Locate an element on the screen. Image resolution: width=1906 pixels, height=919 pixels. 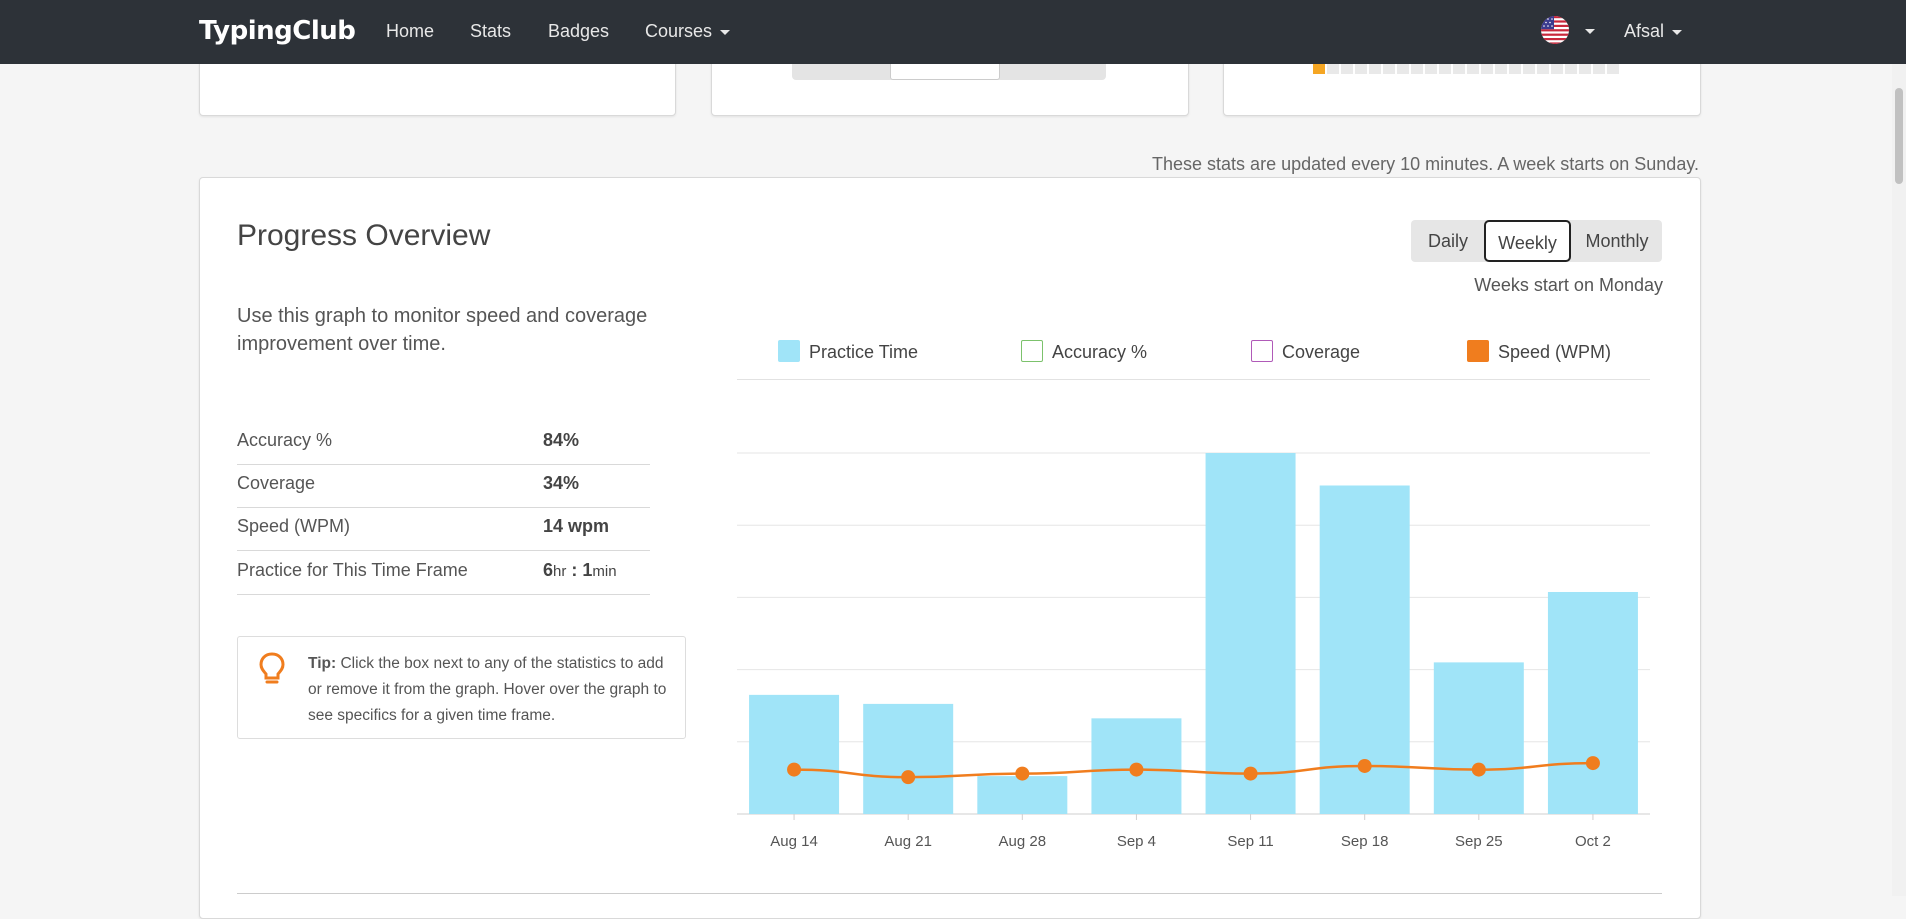
nav-home: Home is located at coordinates (410, 31).